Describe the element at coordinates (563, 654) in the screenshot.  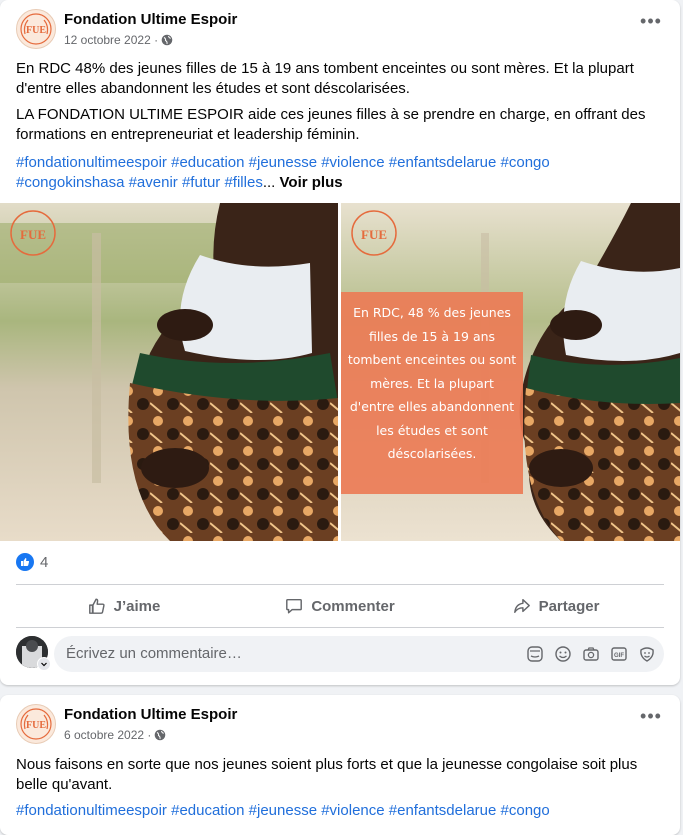
I see `emoji-icon` at that location.